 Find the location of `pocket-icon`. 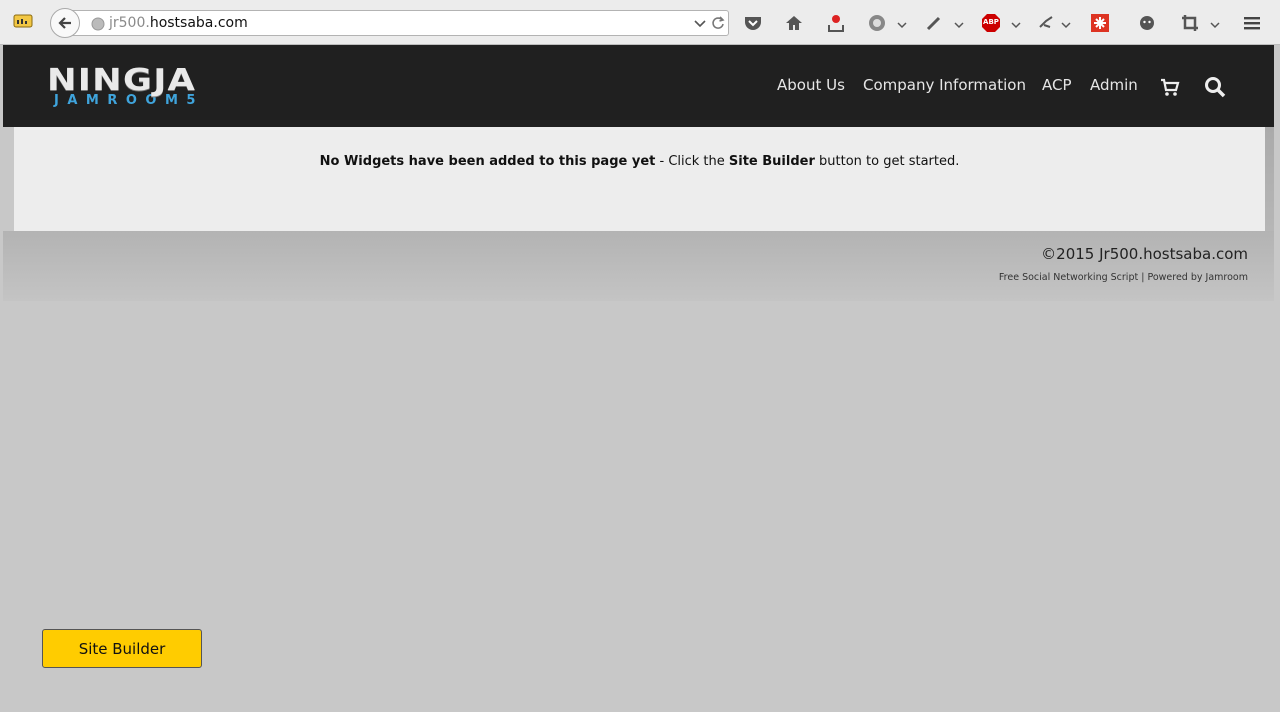

pocket-icon is located at coordinates (753, 23).